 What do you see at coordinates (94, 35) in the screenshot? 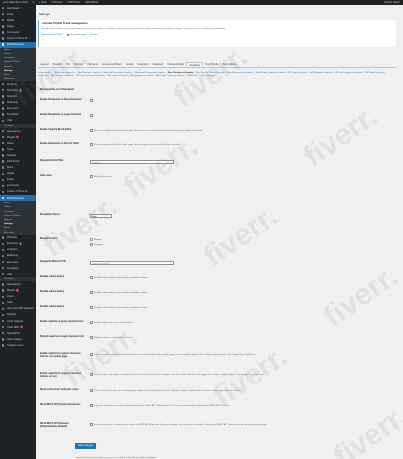
I see `dismiss-link: Dismiss` at bounding box center [94, 35].